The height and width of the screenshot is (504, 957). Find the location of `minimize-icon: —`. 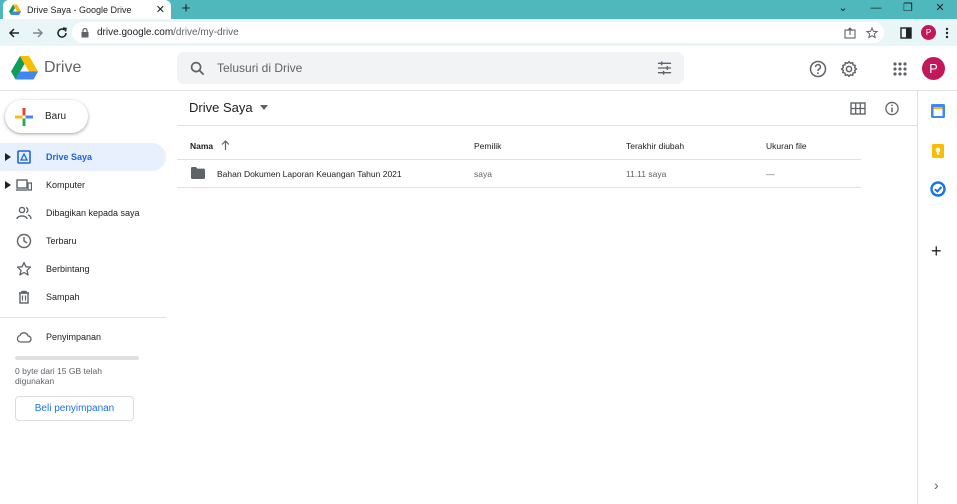

minimize-icon: — is located at coordinates (876, 9).